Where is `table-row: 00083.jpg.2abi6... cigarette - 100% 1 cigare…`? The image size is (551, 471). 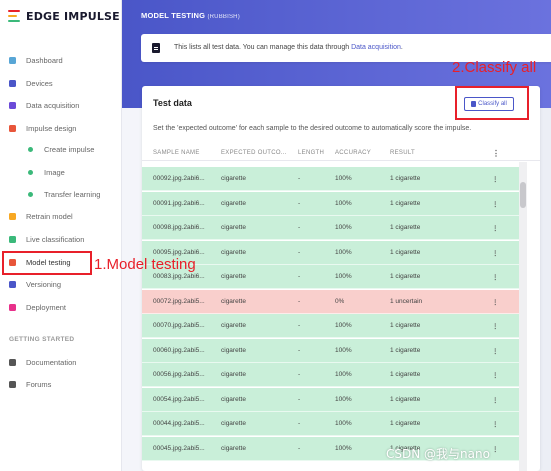
table-row: 00083.jpg.2abi6... cigarette - 100% 1 cigare… is located at coordinates (330, 277).